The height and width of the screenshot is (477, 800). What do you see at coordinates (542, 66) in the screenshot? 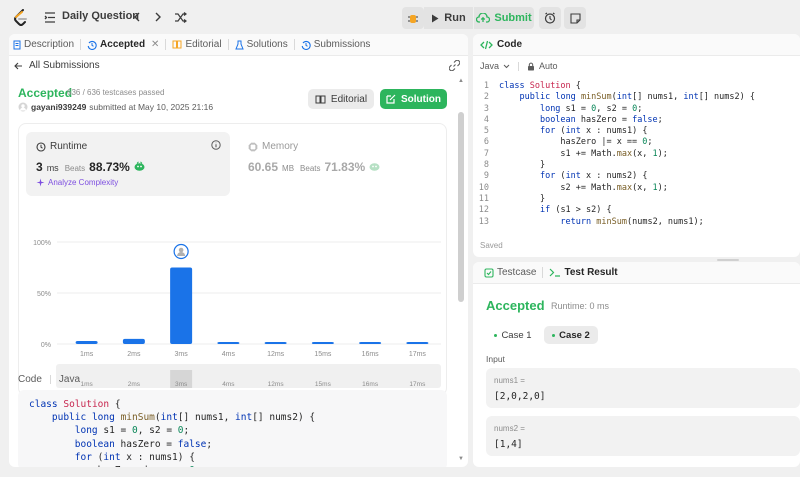
I see `auto-mode-toggle: Auto` at bounding box center [542, 66].